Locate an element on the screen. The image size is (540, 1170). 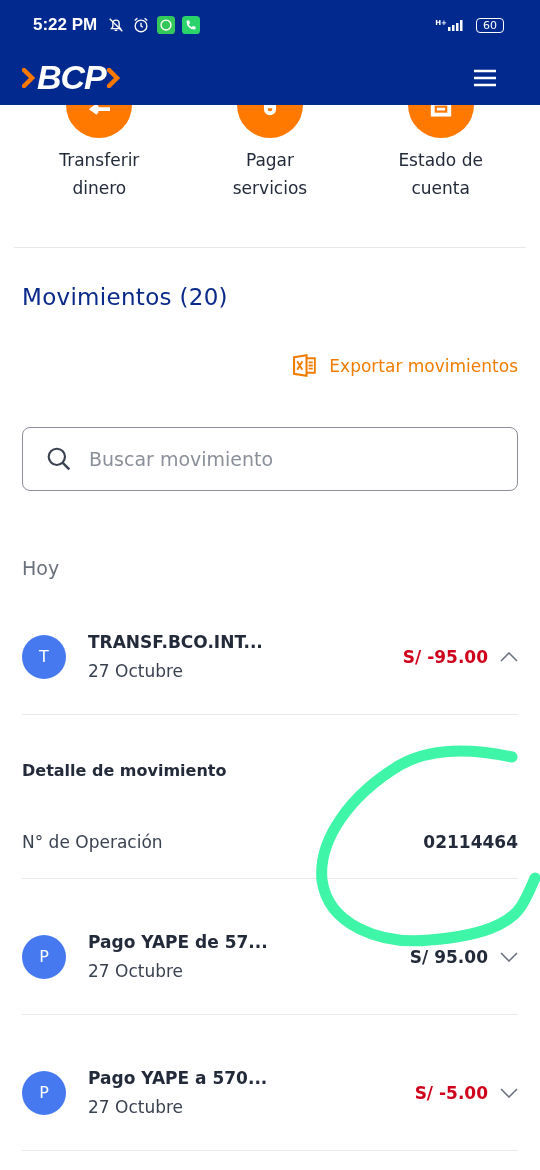
avatar: T is located at coordinates (44, 656).